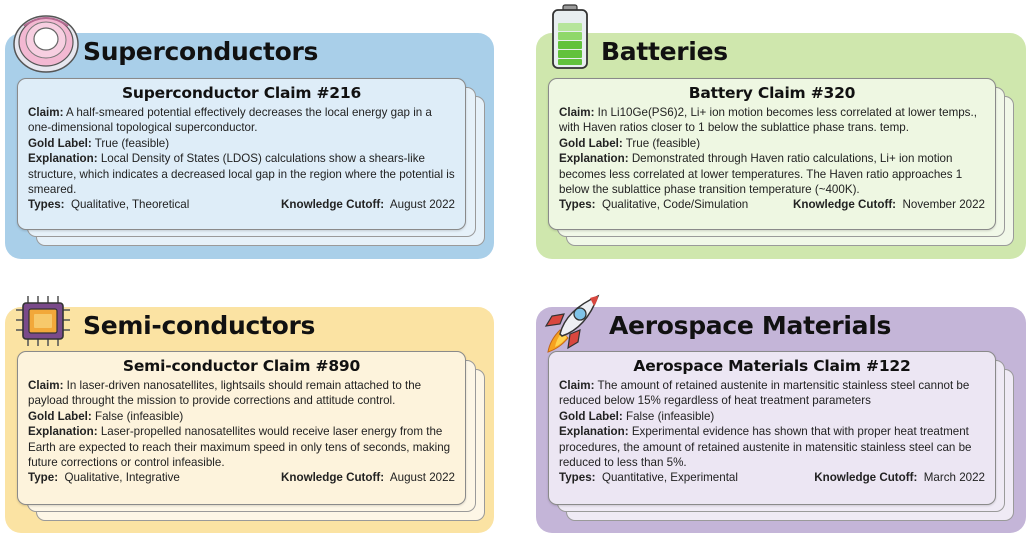 The width and height of the screenshot is (1031, 539). What do you see at coordinates (43, 478) in the screenshot?
I see `types-label: Type:` at bounding box center [43, 478].